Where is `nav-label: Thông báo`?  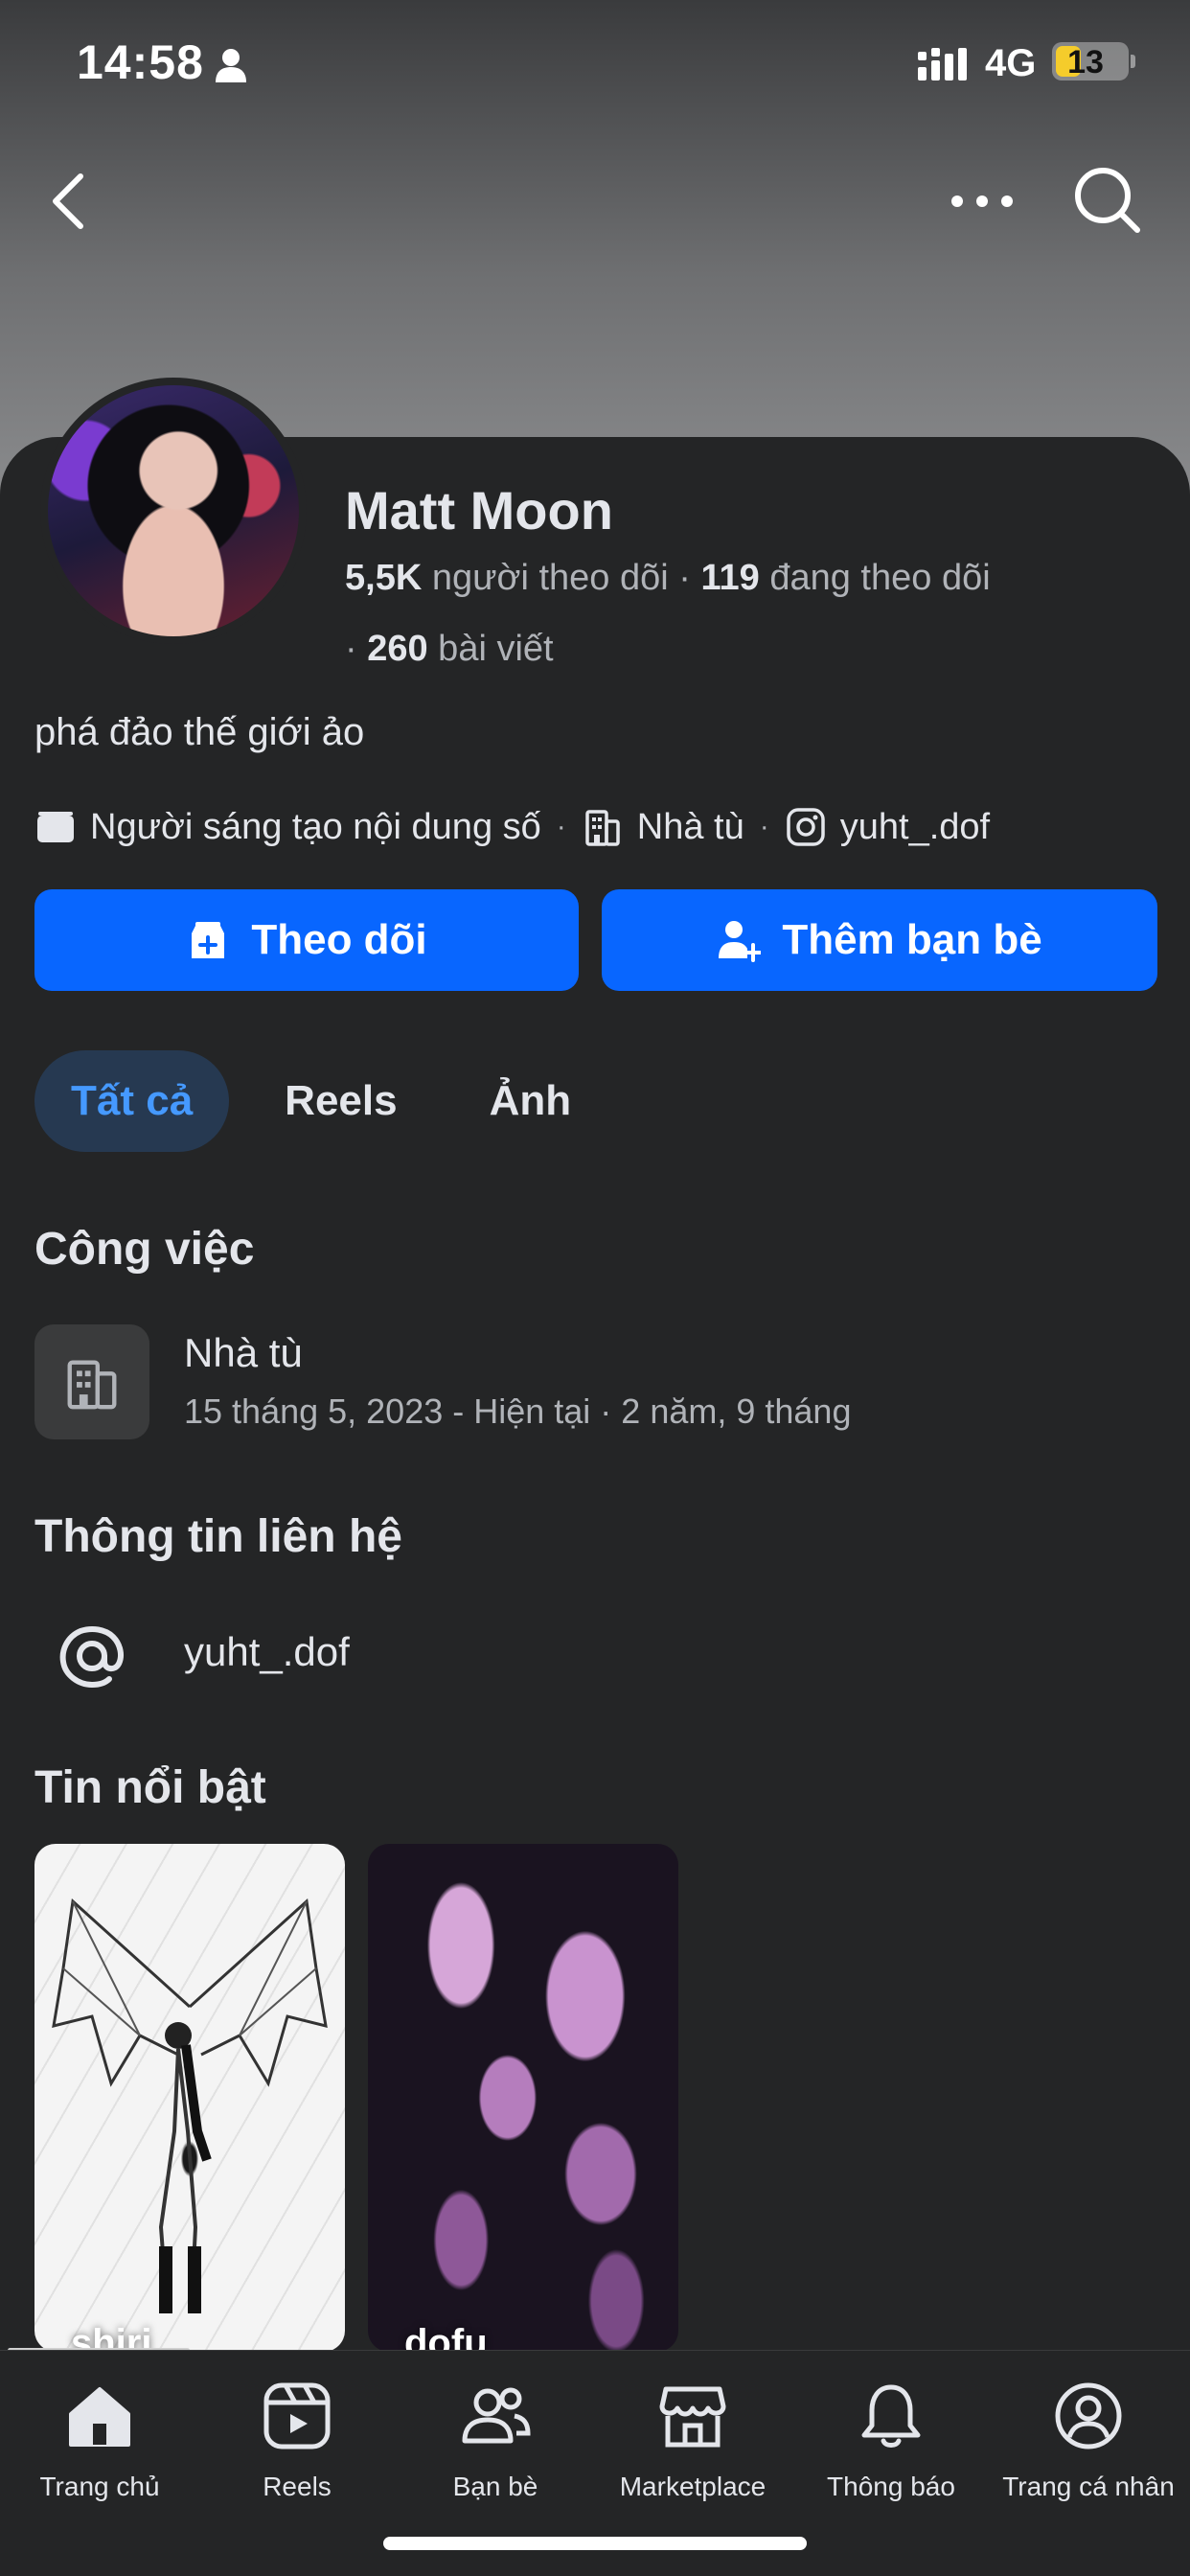
nav-label: Thông báo is located at coordinates (891, 2486).